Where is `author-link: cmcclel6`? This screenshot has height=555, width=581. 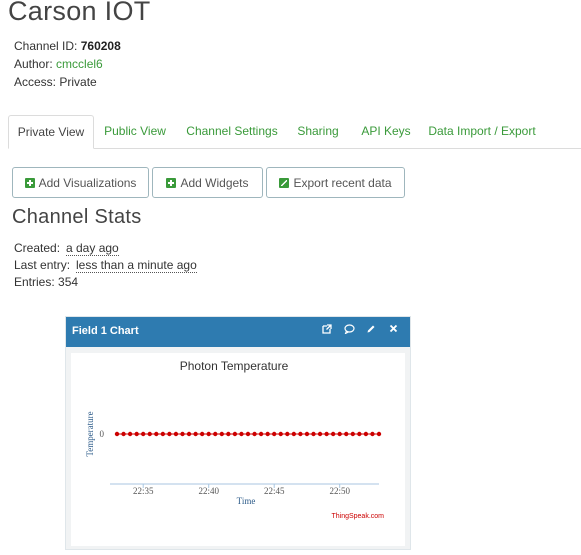 author-link: cmcclel6 is located at coordinates (79, 64).